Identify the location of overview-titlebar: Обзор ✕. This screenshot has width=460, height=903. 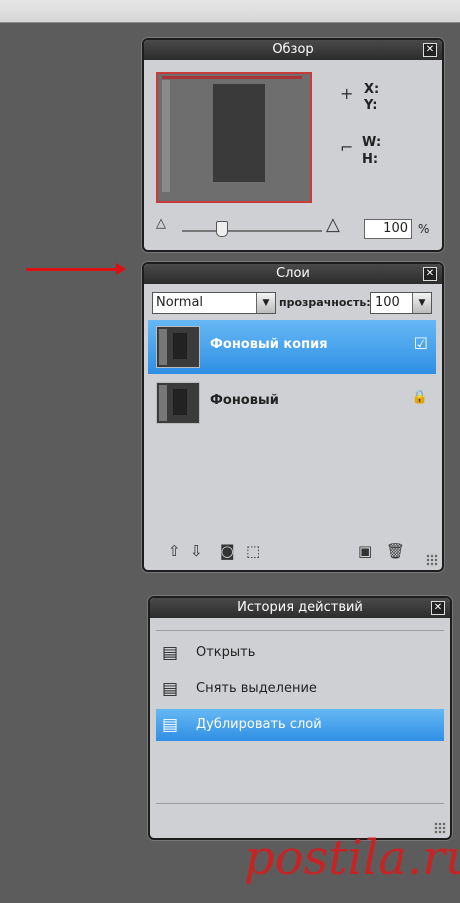
(293, 50).